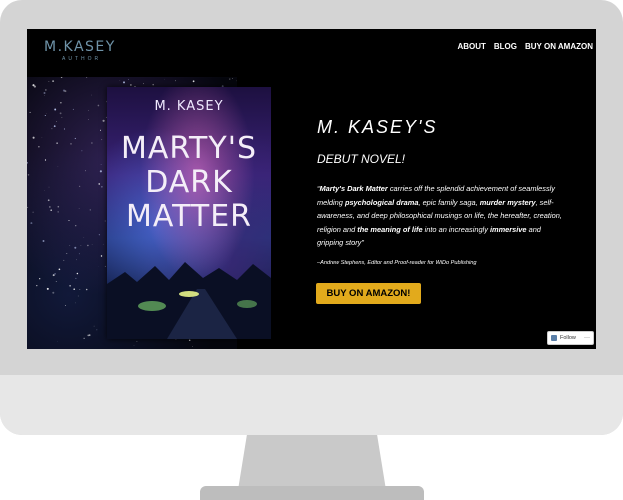  I want to click on book-cover-author: M. KASEY, so click(189, 106).